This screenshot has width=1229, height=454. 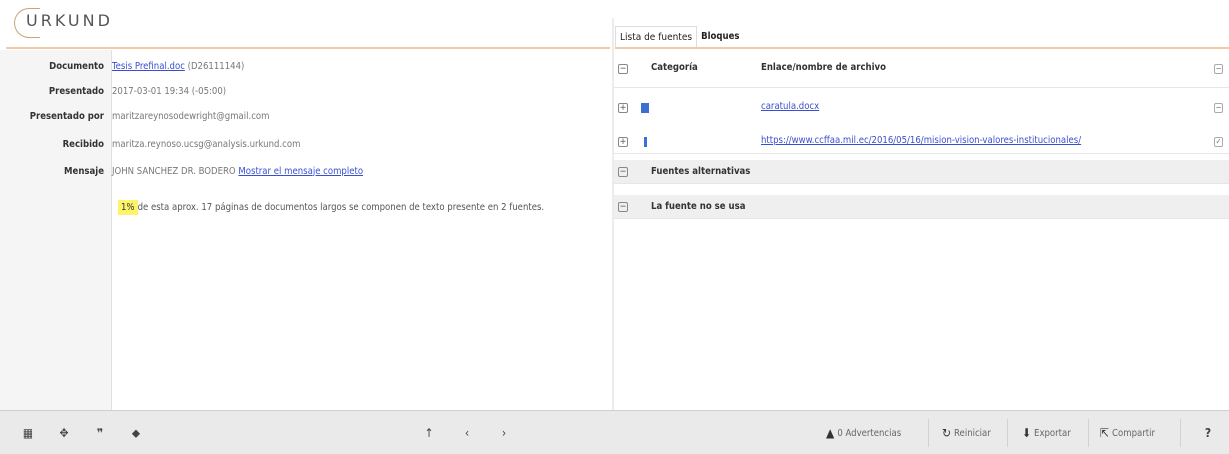 What do you see at coordinates (1052, 433) in the screenshot?
I see `export-label: Exportar` at bounding box center [1052, 433].